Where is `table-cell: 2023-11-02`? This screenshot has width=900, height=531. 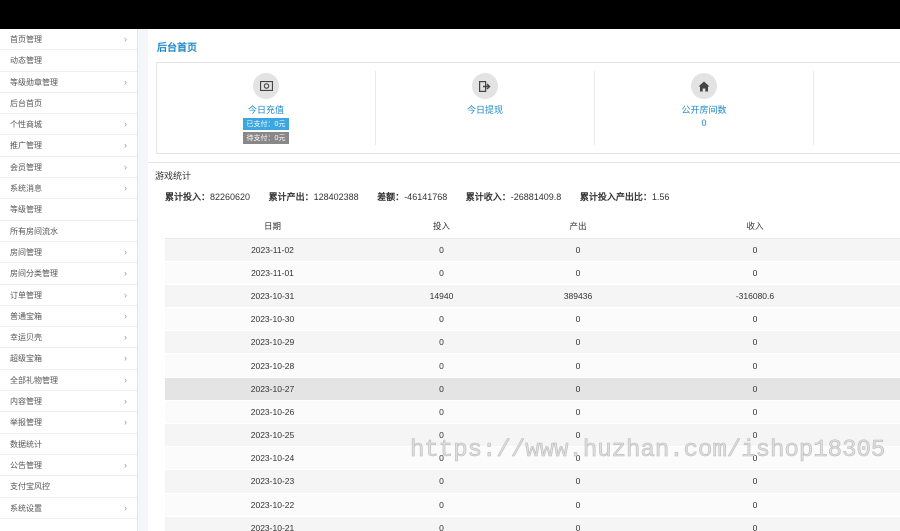
table-cell: 2023-11-02 is located at coordinates (272, 250).